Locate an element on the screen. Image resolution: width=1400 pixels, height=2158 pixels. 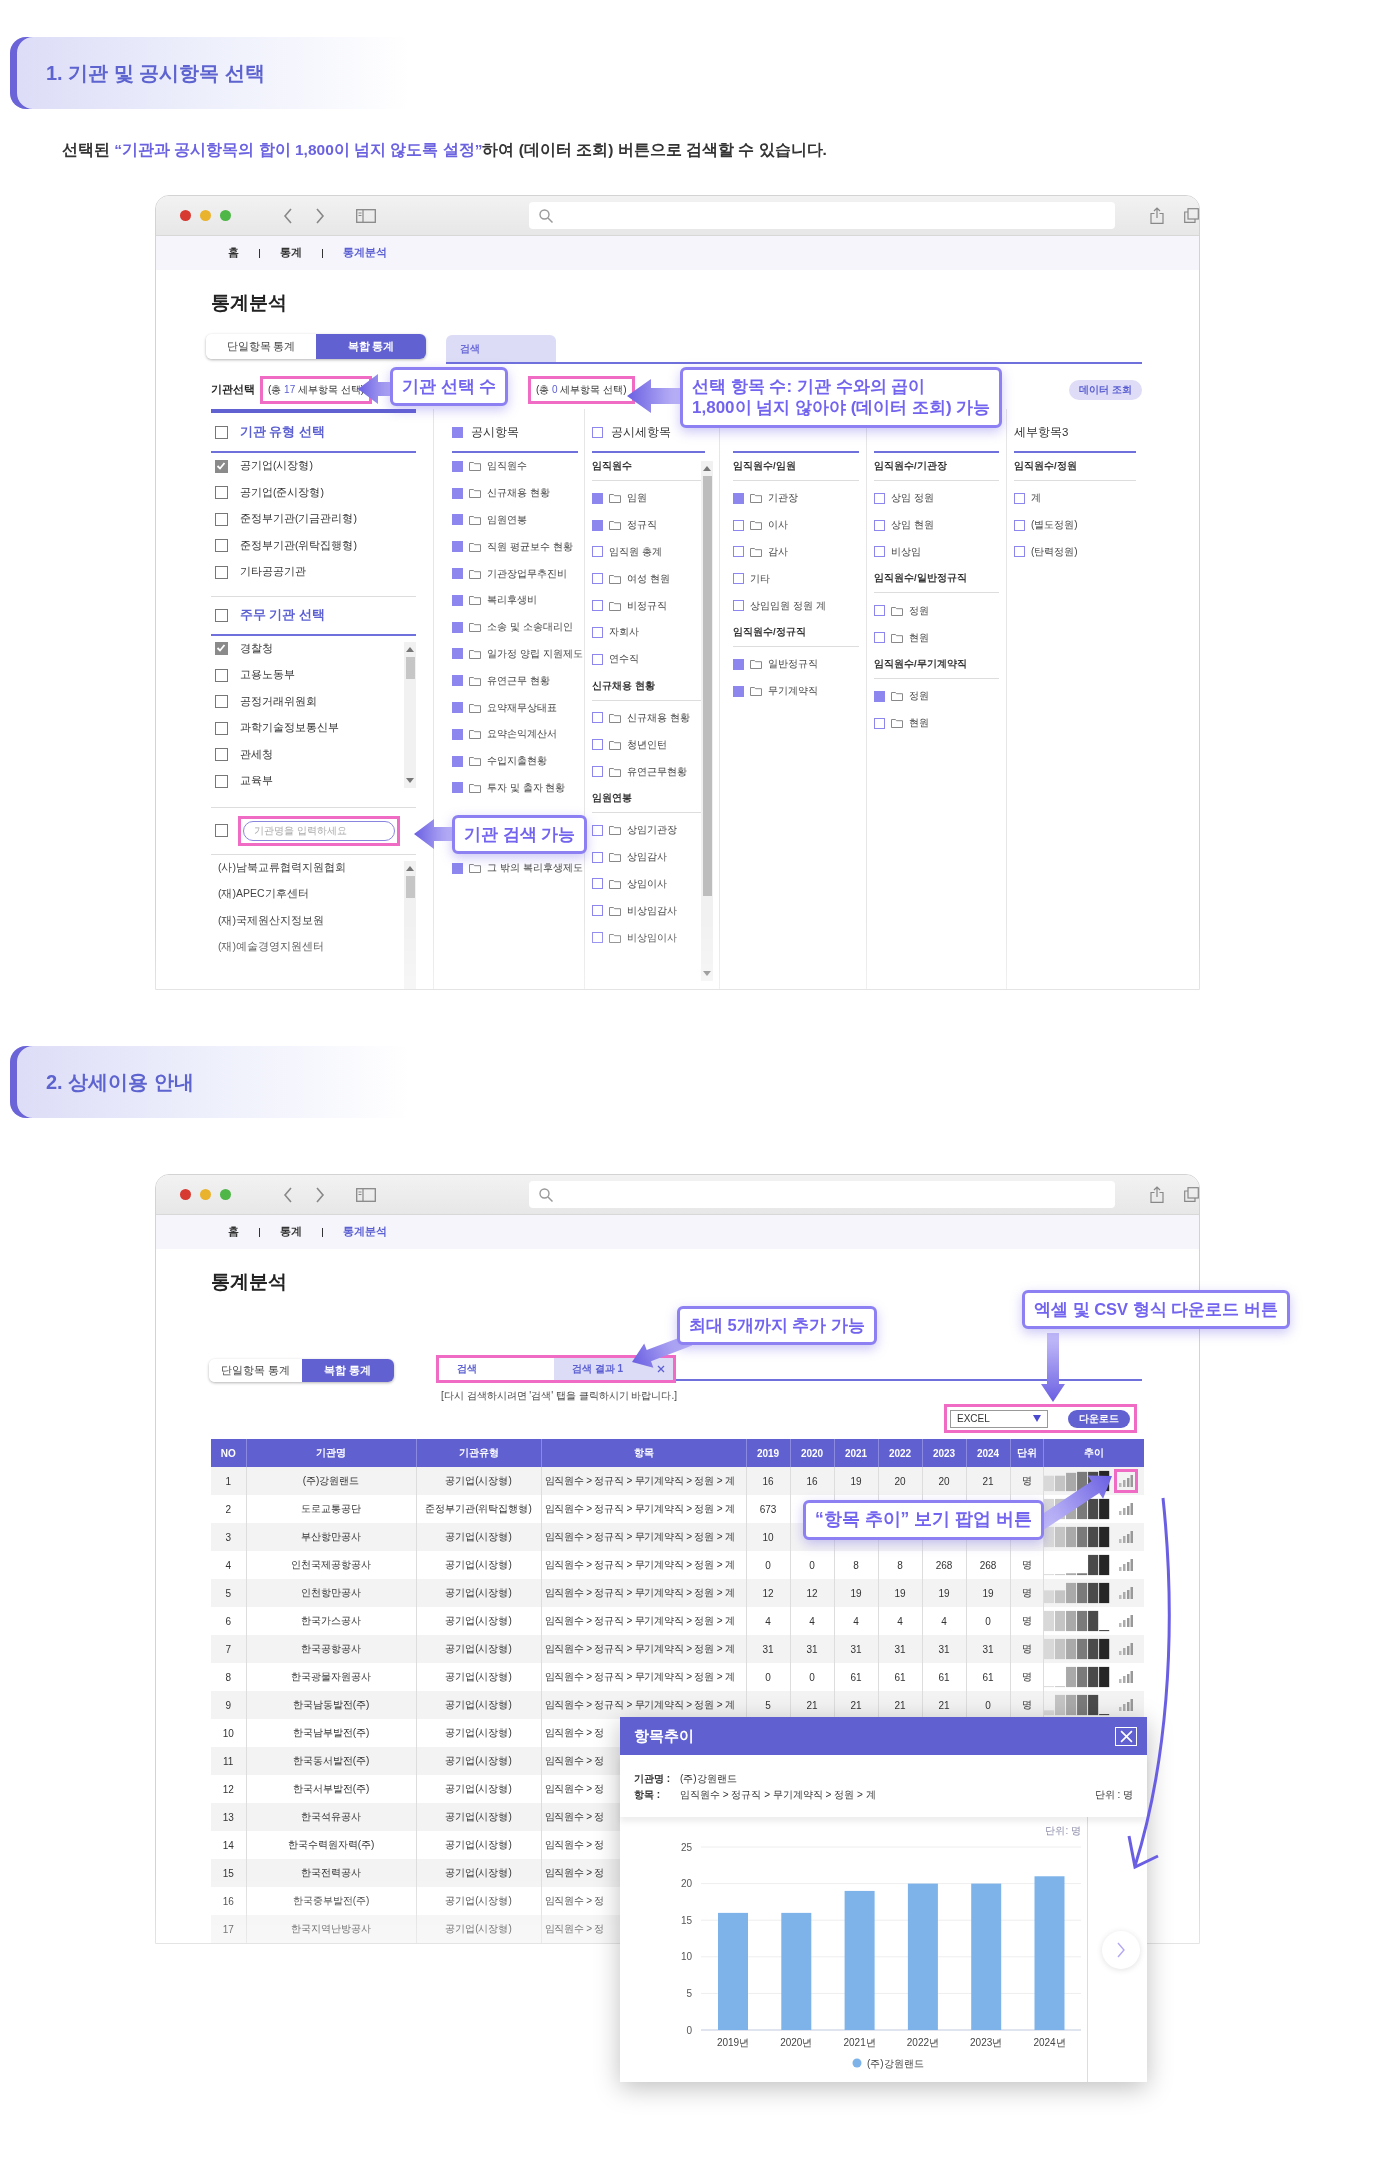
breadcrumb-link: 홈 is located at coordinates (233, 1232).